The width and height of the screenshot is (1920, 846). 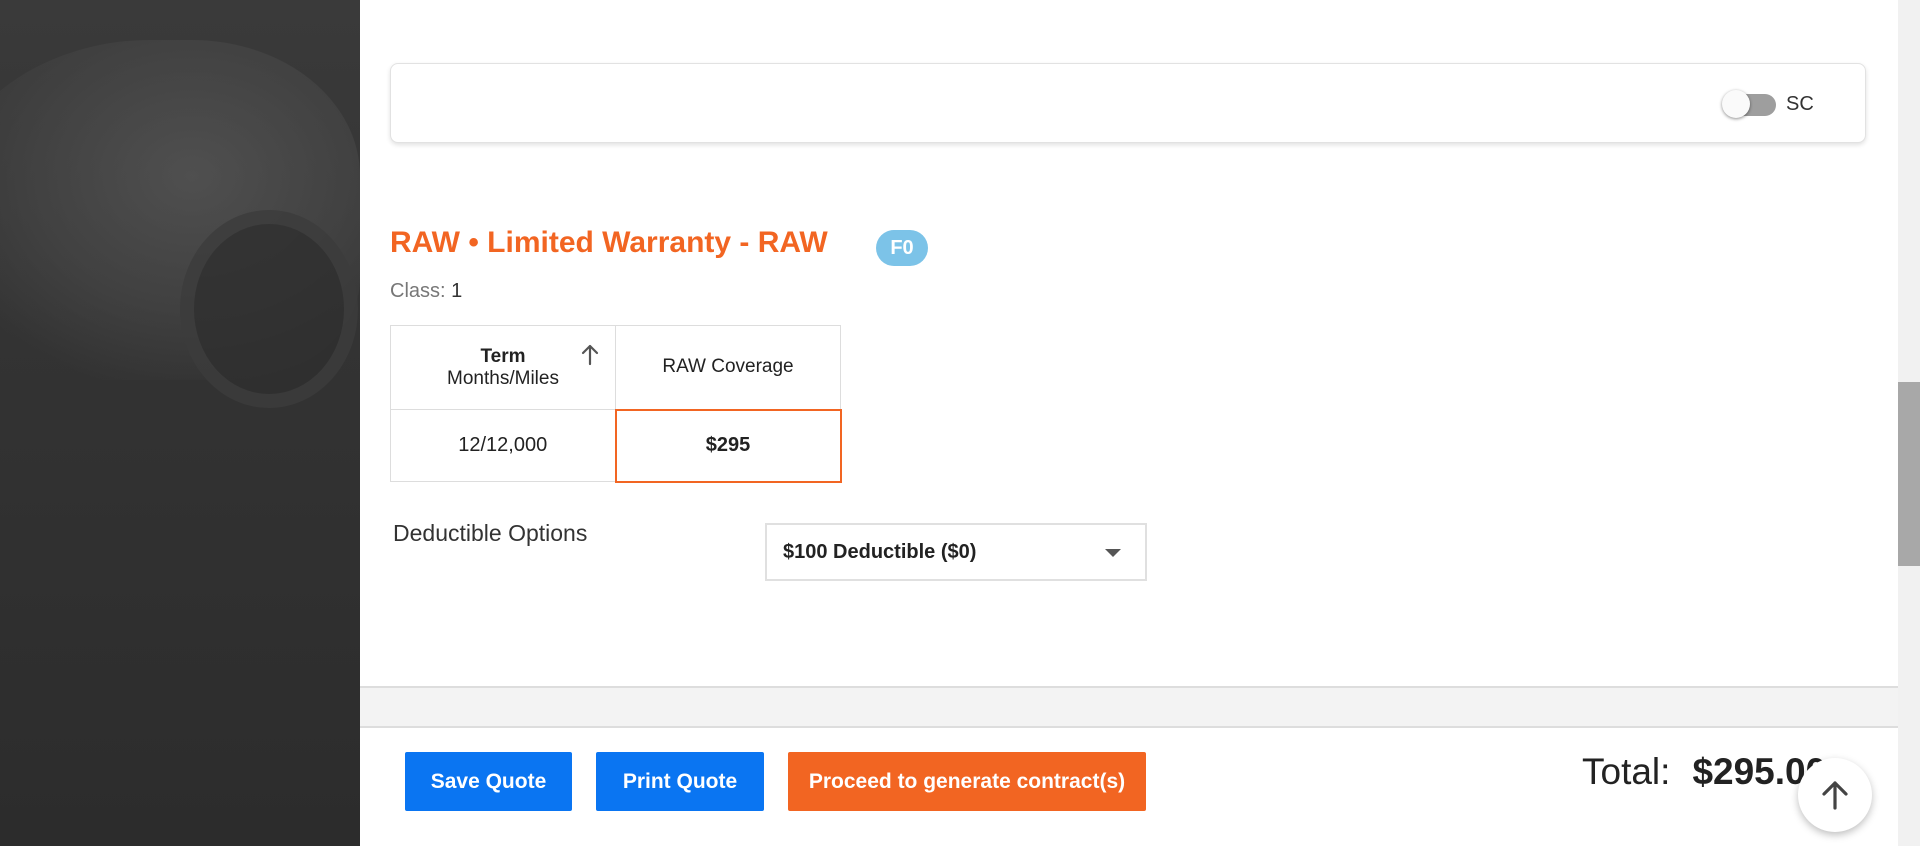 What do you see at coordinates (1800, 104) in the screenshot?
I see `sc-toggle-label: SC` at bounding box center [1800, 104].